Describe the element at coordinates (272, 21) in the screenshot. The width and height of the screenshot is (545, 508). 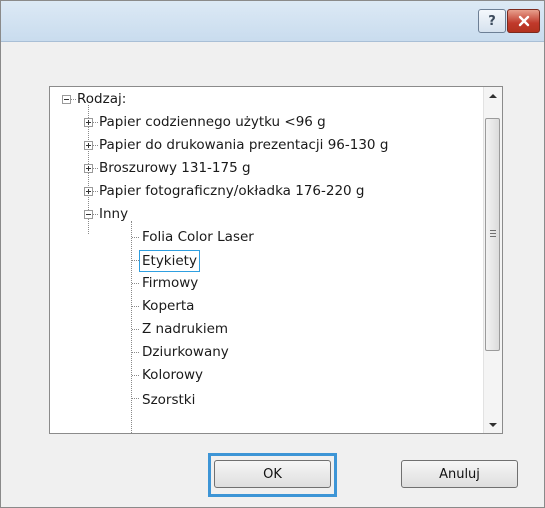
I see `title-bar: ?` at that location.